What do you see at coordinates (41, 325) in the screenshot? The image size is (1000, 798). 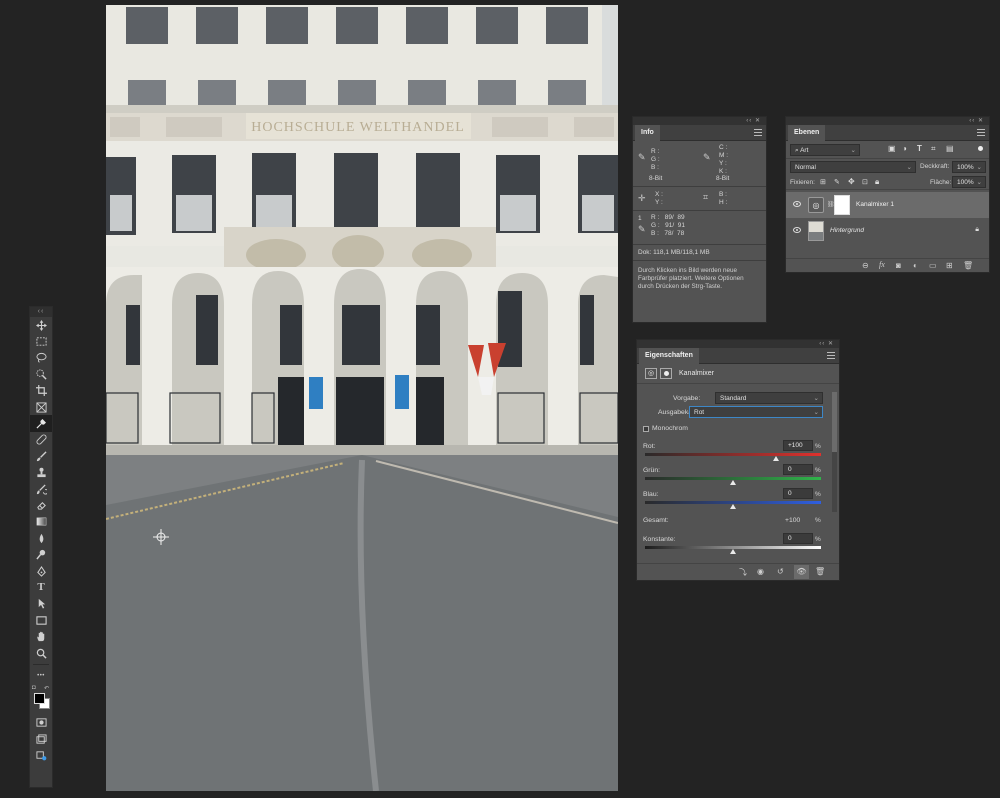 I see `move-icon` at bounding box center [41, 325].